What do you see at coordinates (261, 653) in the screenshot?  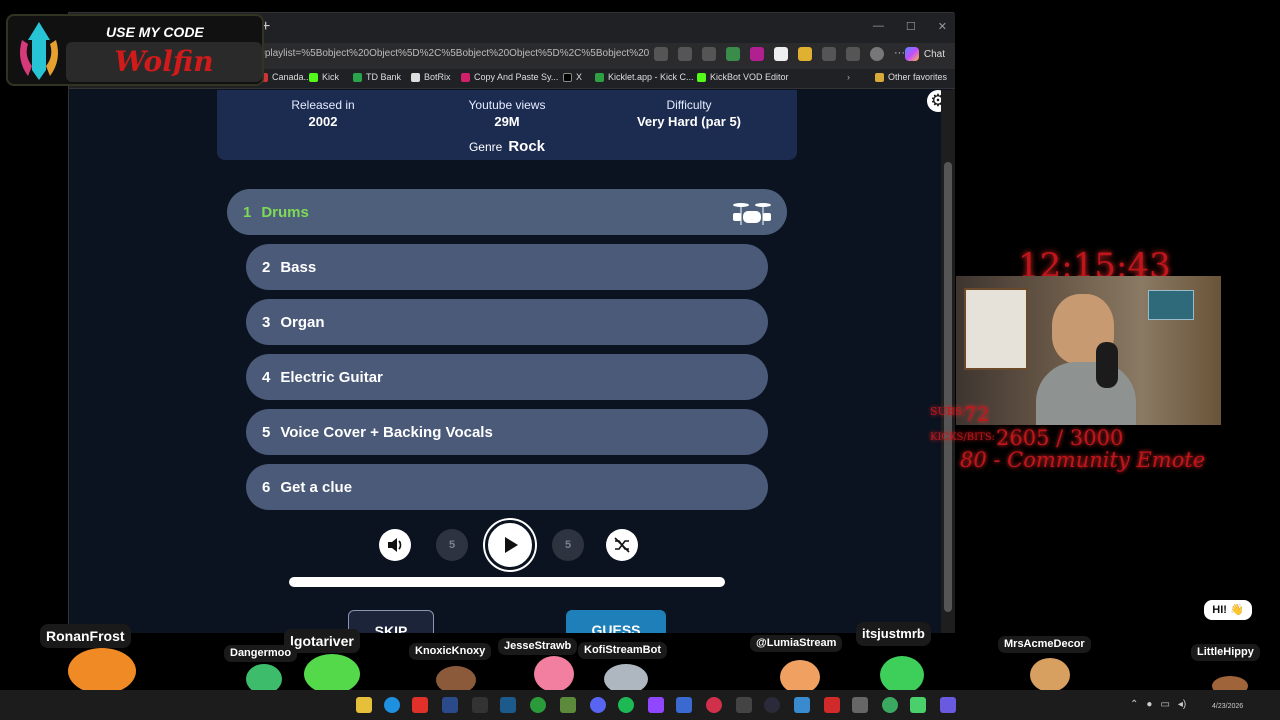 I see `chatter-name: Dangermoo` at bounding box center [261, 653].